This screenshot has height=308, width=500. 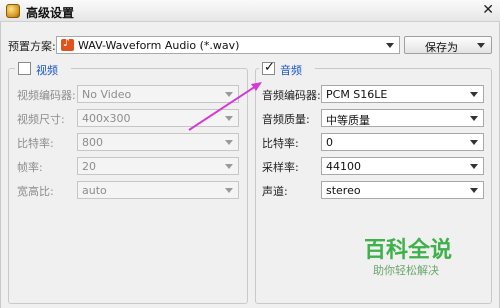 What do you see at coordinates (402, 166) in the screenshot?
I see `audio-samplerate-select: 44100` at bounding box center [402, 166].